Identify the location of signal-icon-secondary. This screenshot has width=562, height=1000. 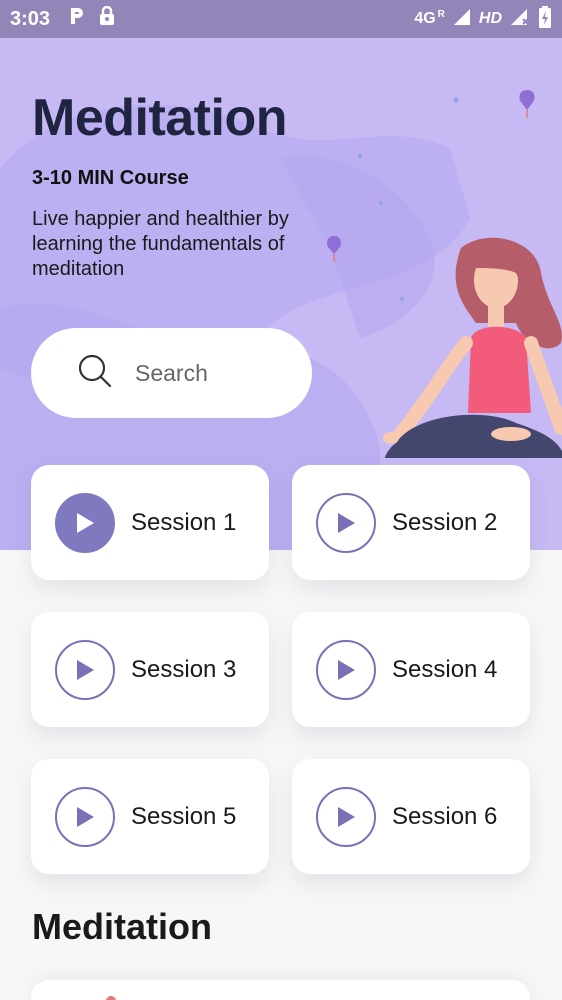
(520, 19).